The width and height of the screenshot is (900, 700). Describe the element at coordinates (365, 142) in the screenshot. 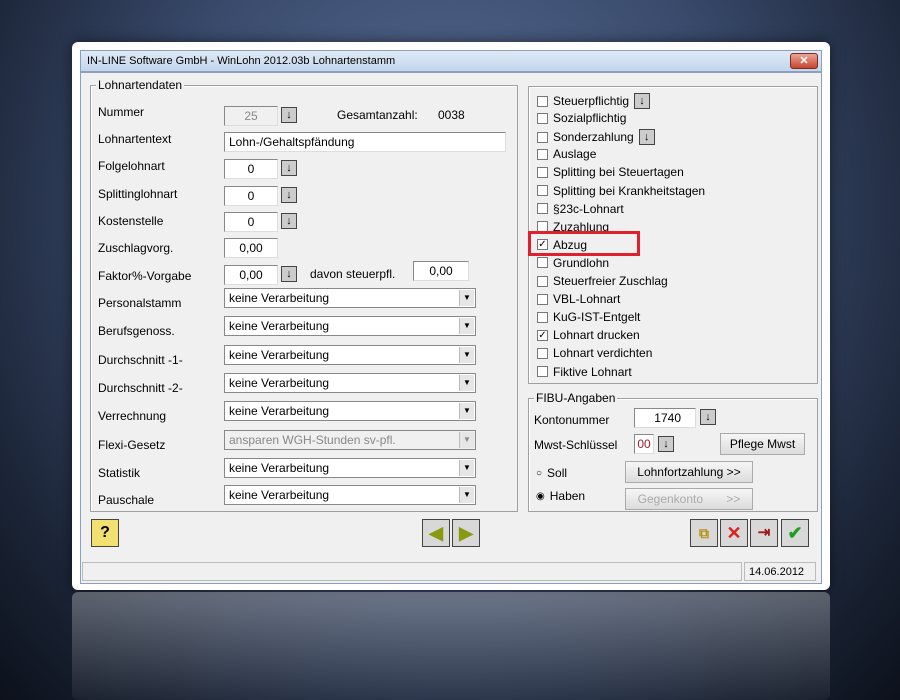

I see `lohnartentext-input: Lohn-/Gehaltspfändung` at that location.